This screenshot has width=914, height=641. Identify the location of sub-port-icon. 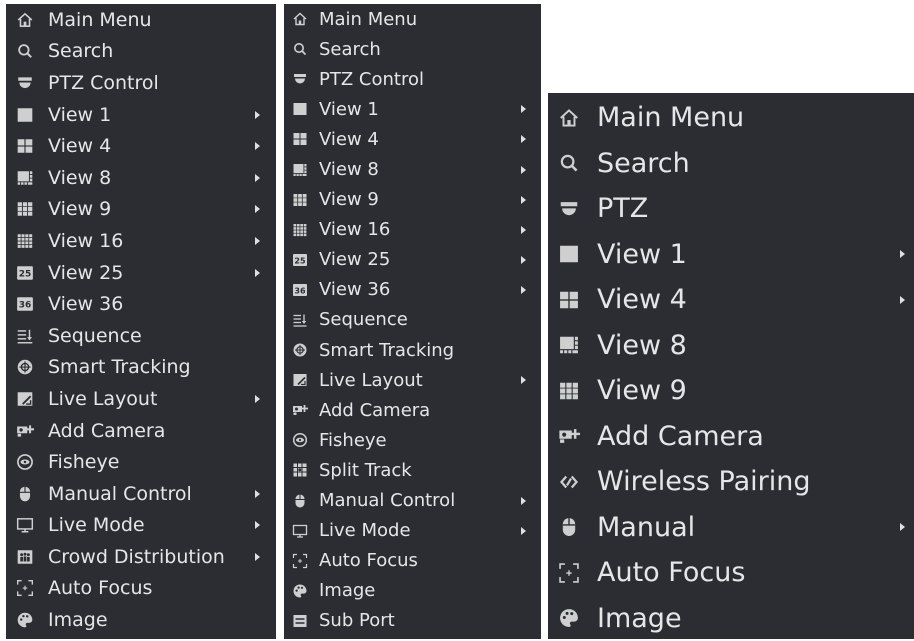
(300, 621).